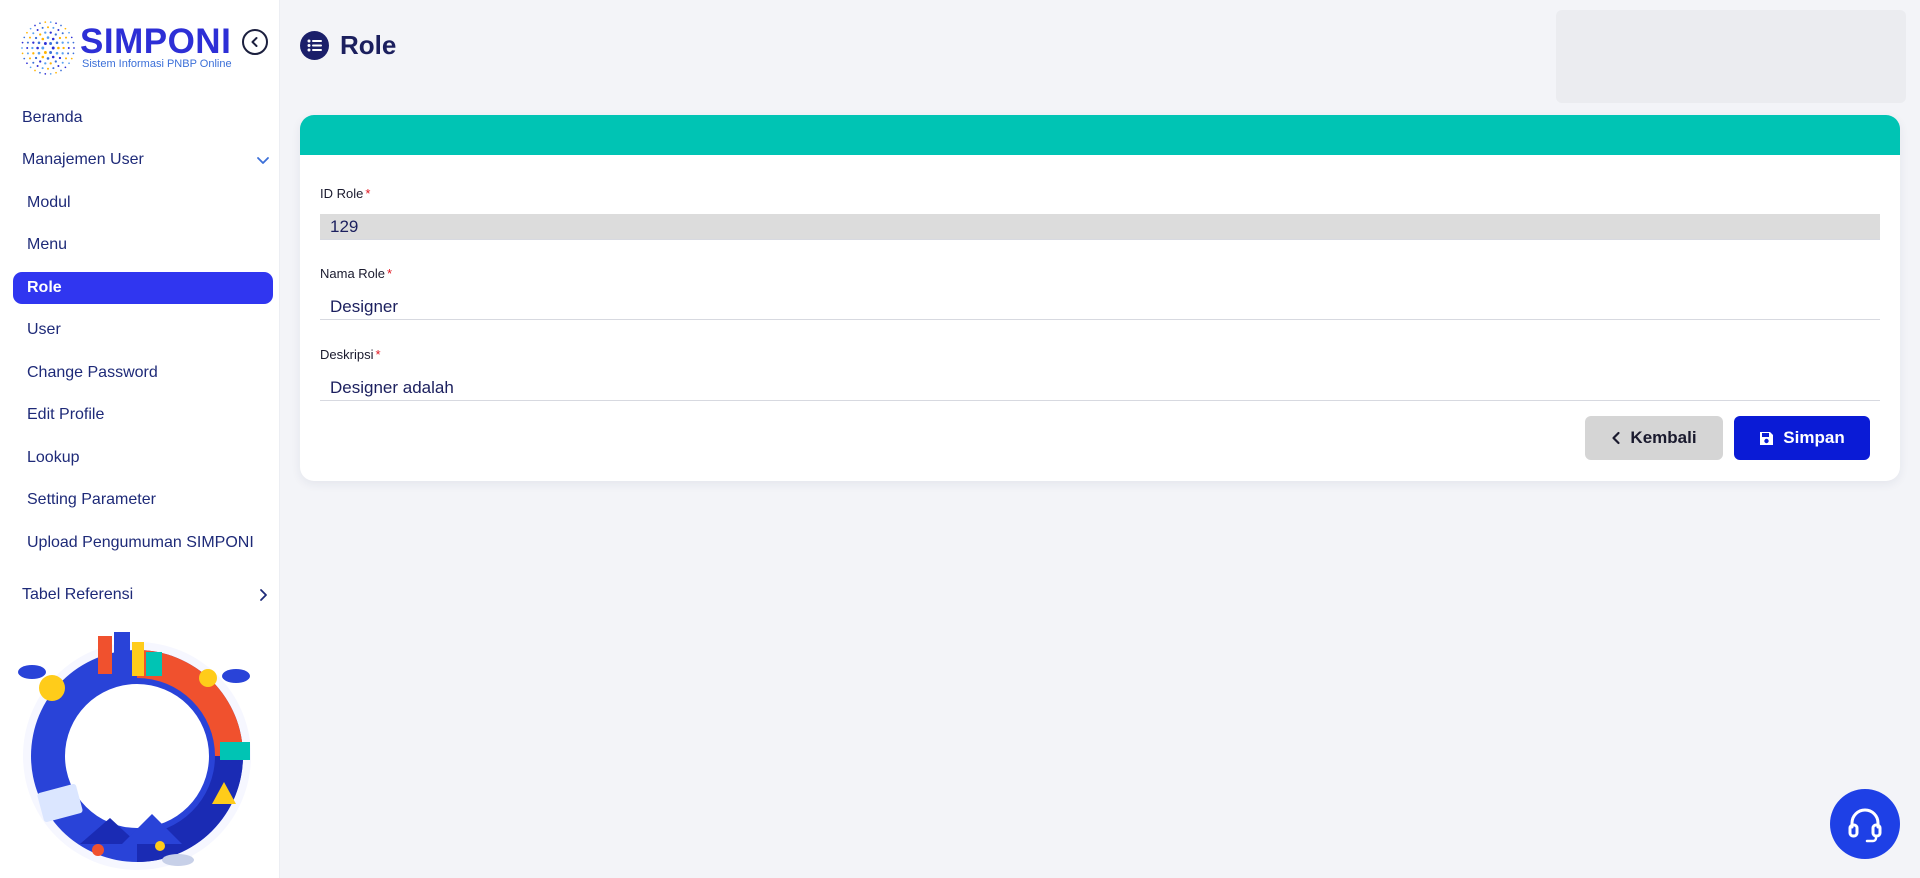 Image resolution: width=1920 pixels, height=878 pixels. I want to click on field-label: Nama Role *, so click(1100, 274).